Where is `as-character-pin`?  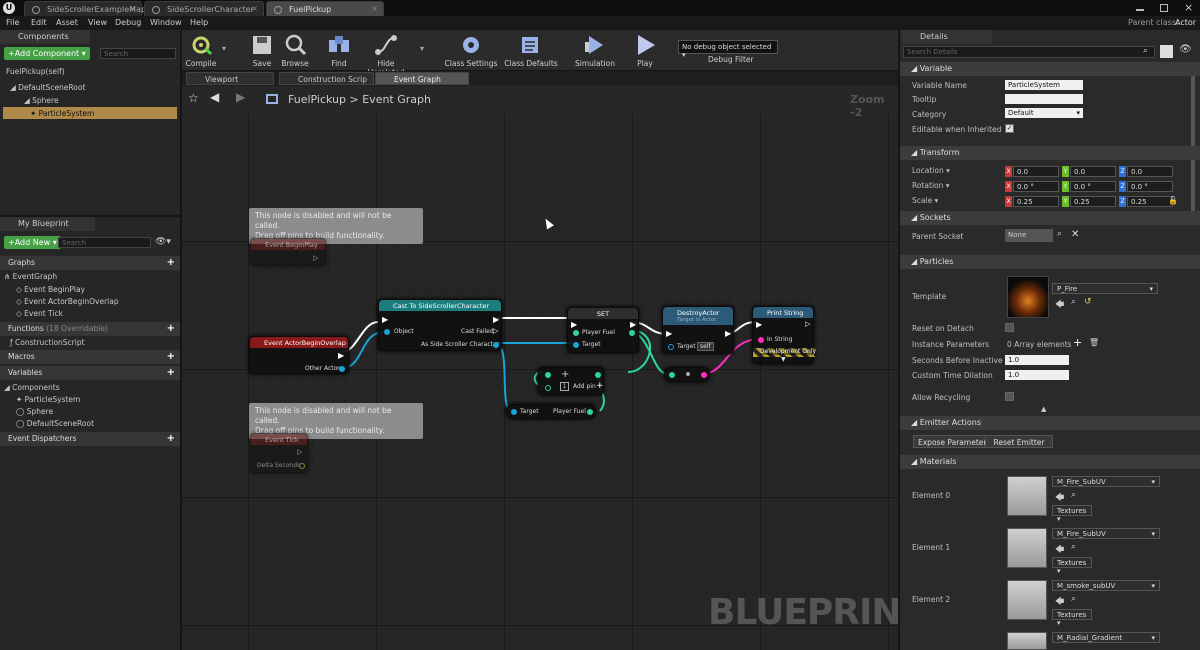
as-character-pin is located at coordinates (496, 345).